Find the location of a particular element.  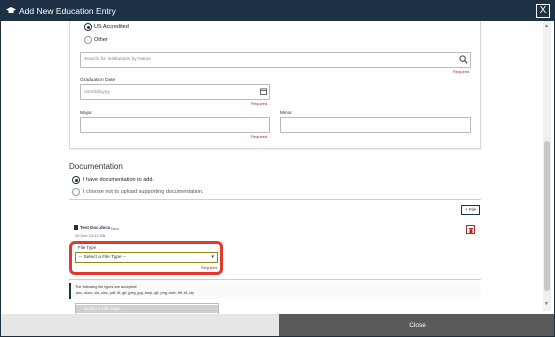

scroll-down-icon: ▼ is located at coordinates (546, 304).